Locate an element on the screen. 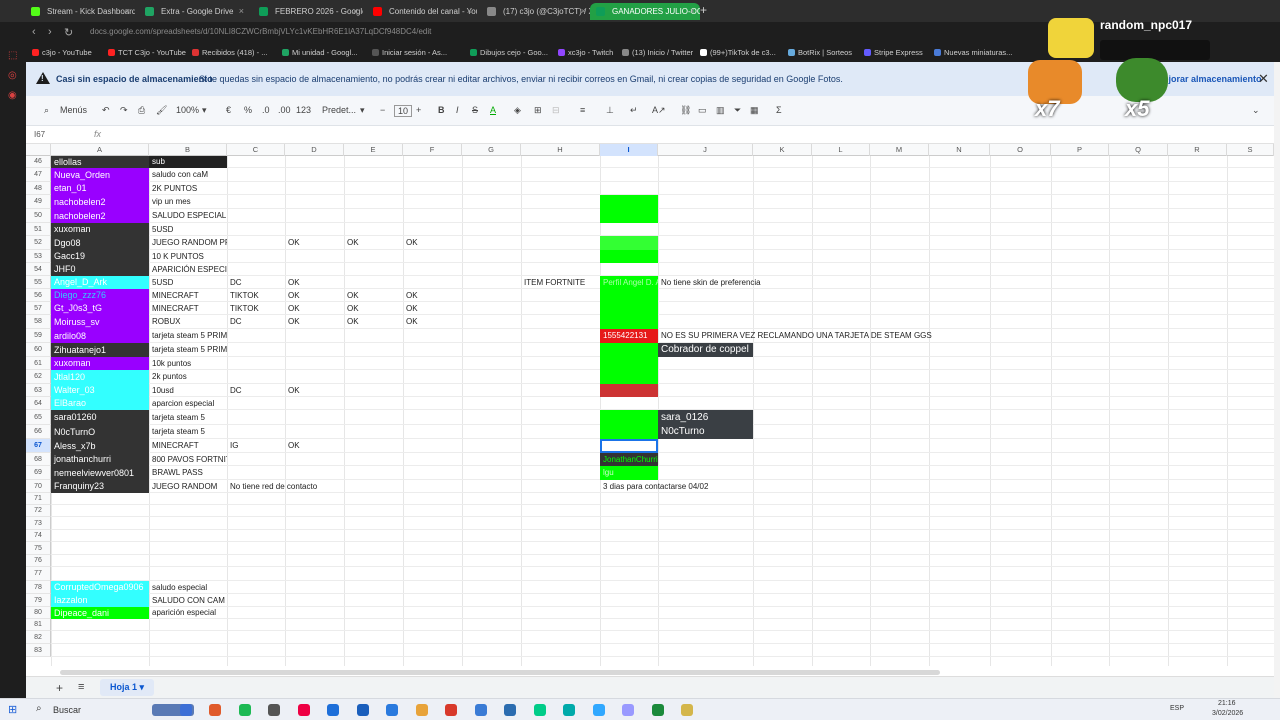  rotate-text-icon: A↗ is located at coordinates (659, 110).